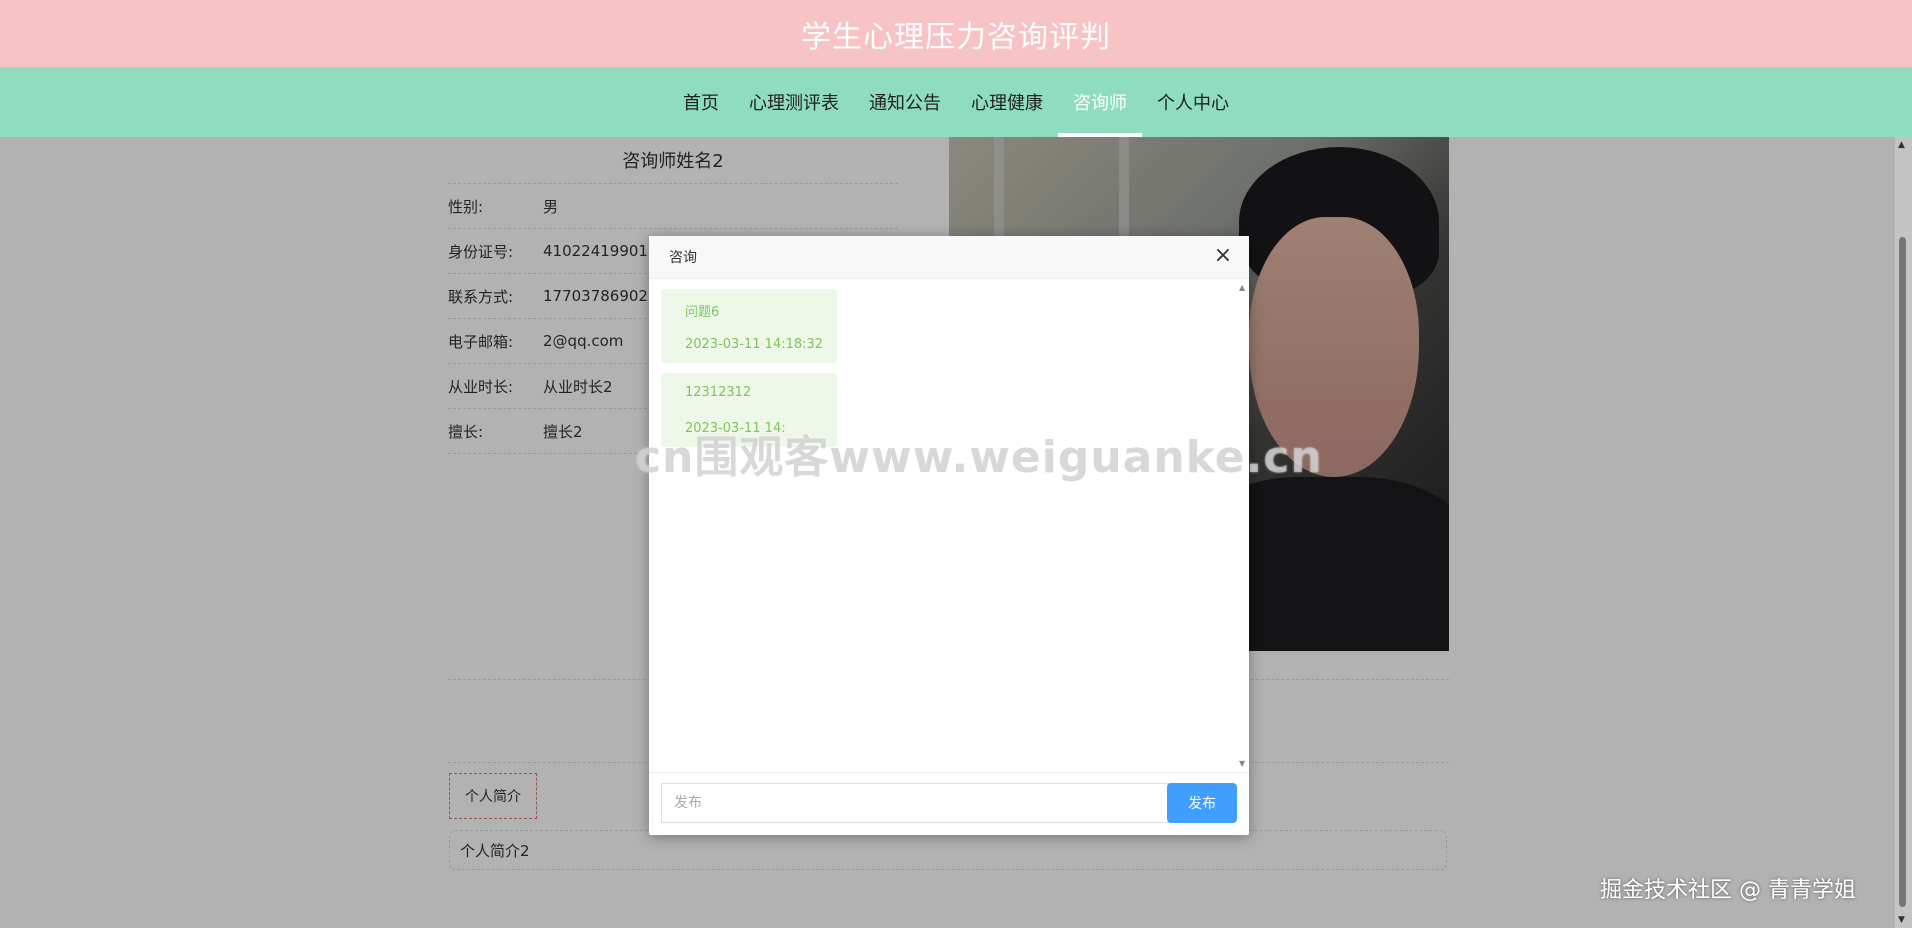  I want to click on message-scrollbar: ▲ ▼, so click(1243, 525).